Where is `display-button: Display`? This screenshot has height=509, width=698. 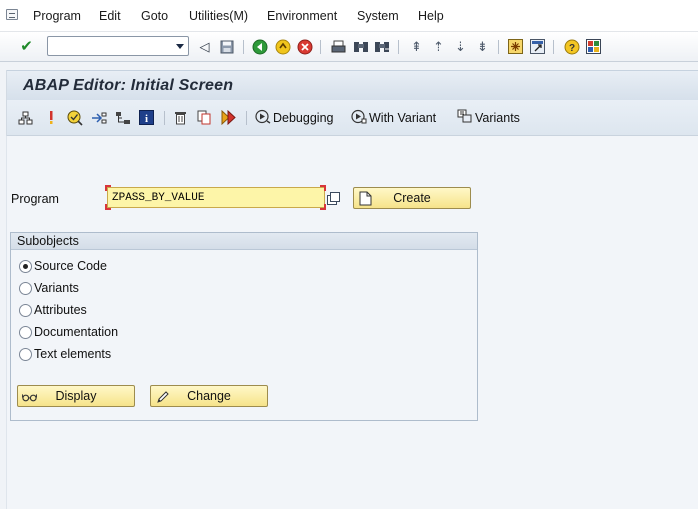
display-button: Display is located at coordinates (76, 396).